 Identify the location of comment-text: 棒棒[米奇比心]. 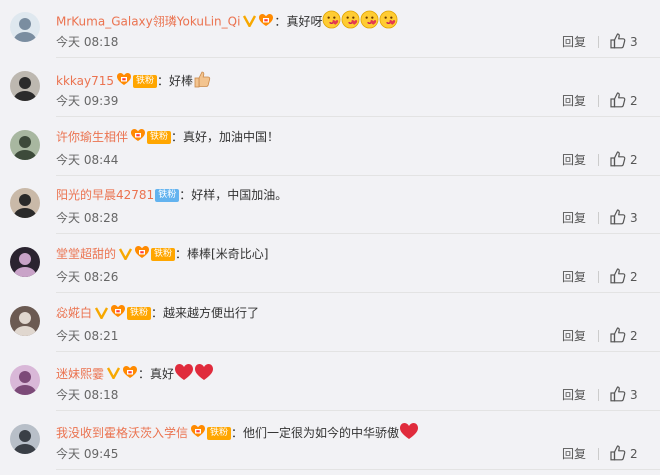
(228, 254).